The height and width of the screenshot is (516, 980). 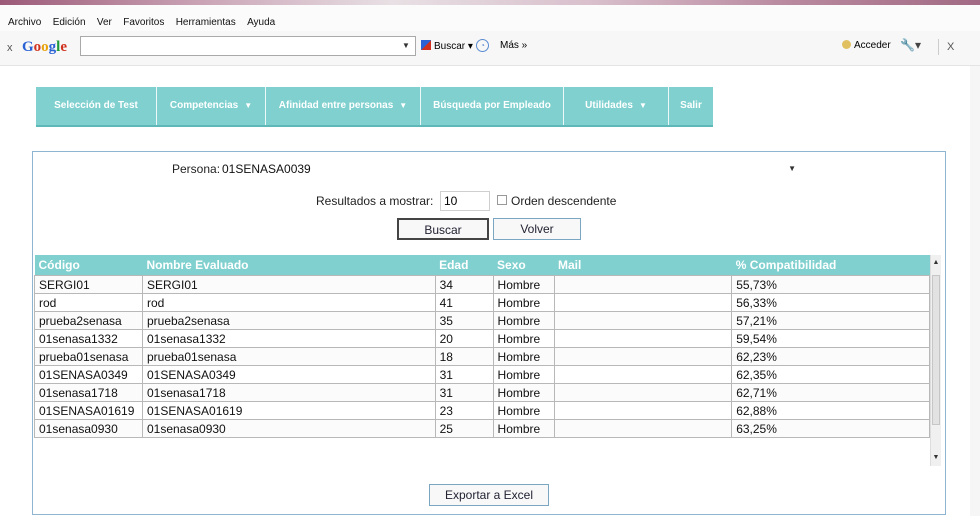 I want to click on nav-salir: Salir, so click(x=691, y=106).